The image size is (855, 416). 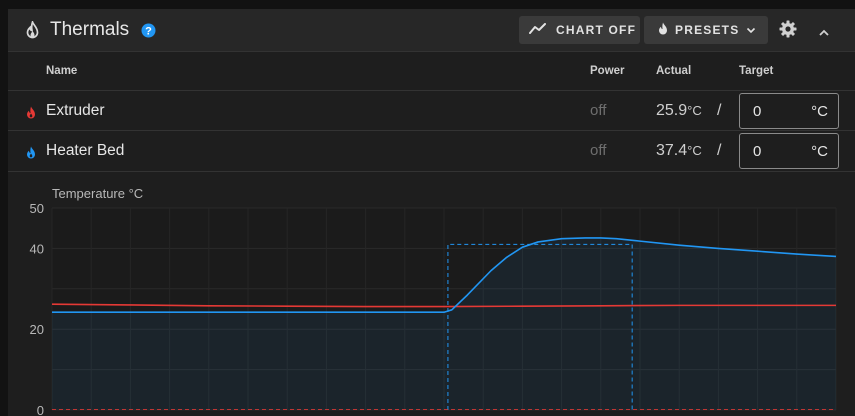 What do you see at coordinates (40, 409) in the screenshot?
I see `y-tick-label: 0` at bounding box center [40, 409].